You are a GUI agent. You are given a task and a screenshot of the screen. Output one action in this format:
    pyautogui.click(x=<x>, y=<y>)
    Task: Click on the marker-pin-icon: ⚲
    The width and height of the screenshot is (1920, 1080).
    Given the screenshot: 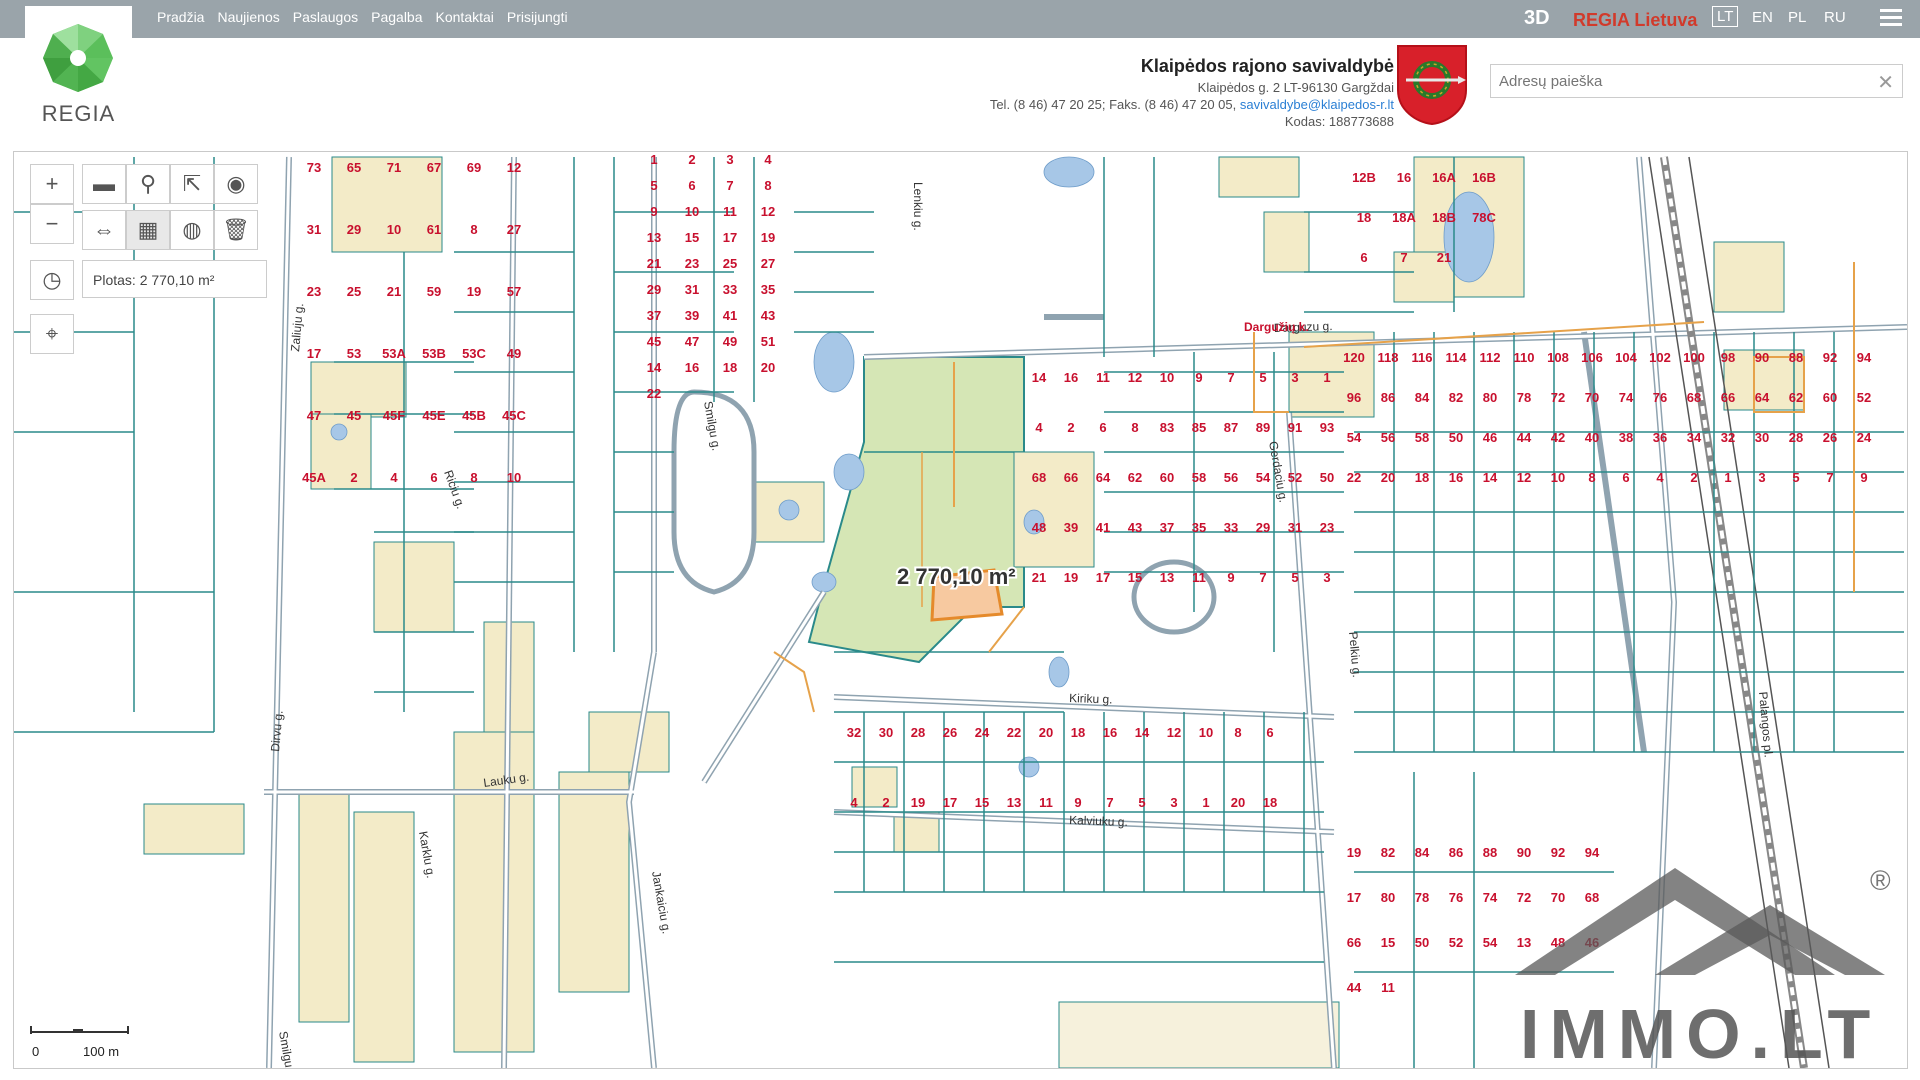 What is the action you would take?
    pyautogui.click(x=148, y=184)
    